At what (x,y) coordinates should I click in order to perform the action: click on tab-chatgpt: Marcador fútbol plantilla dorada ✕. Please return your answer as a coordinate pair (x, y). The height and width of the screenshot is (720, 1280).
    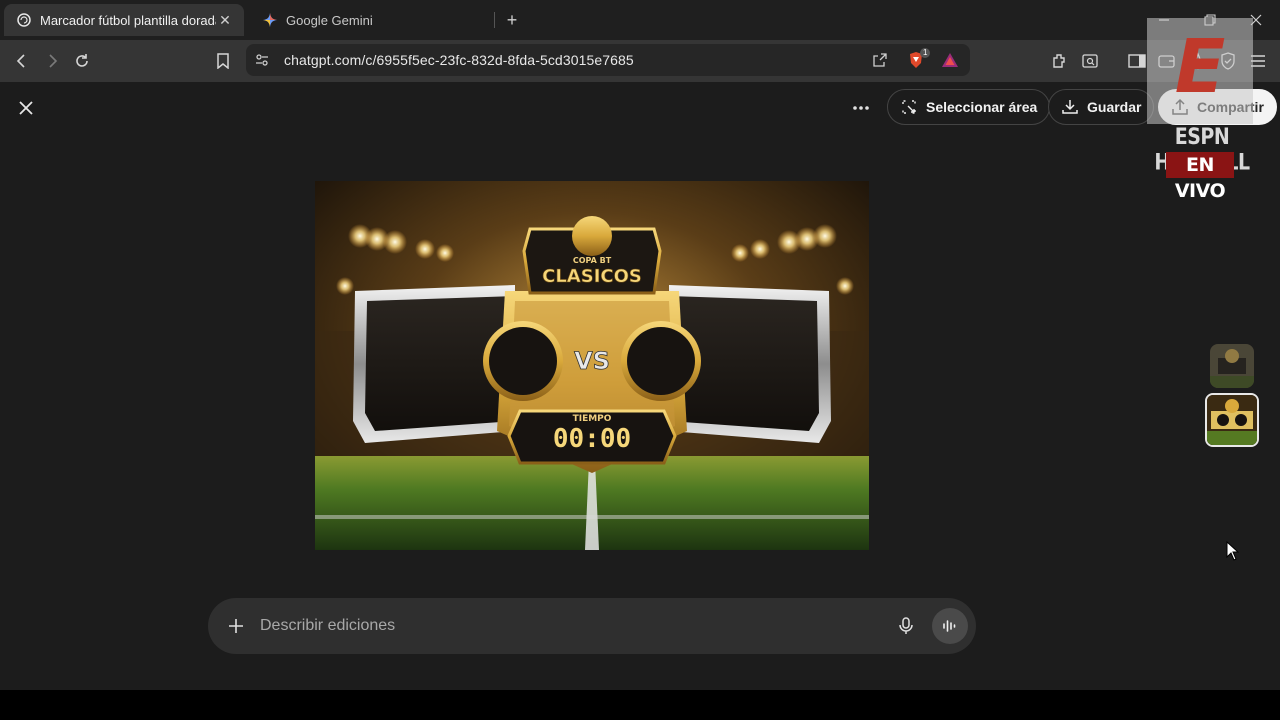
    Looking at the image, I should click on (124, 20).